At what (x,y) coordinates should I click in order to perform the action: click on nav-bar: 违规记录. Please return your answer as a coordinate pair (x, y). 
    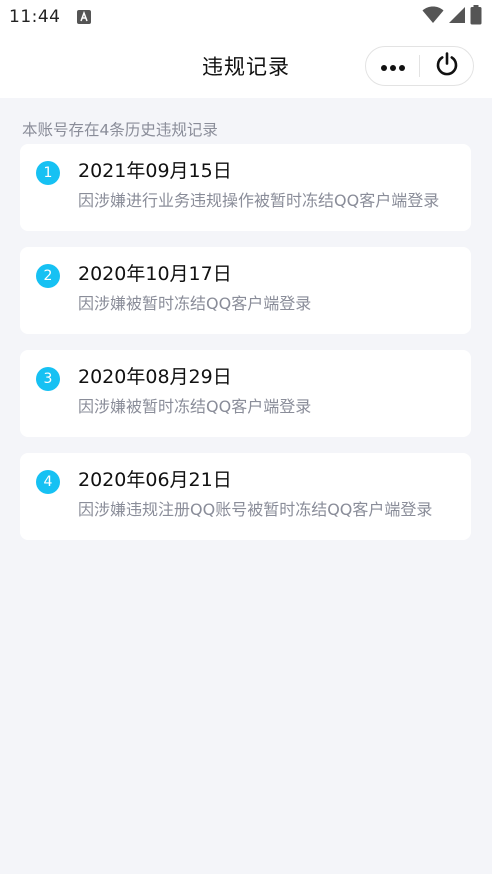
    Looking at the image, I should click on (246, 66).